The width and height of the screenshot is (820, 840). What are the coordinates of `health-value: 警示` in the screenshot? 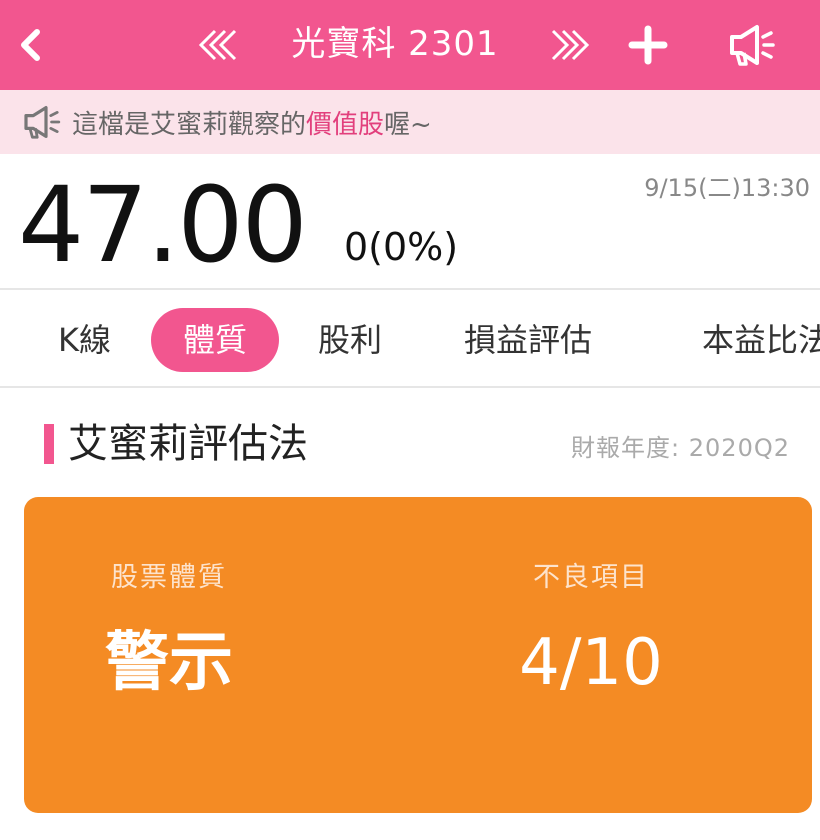 It's located at (169, 663).